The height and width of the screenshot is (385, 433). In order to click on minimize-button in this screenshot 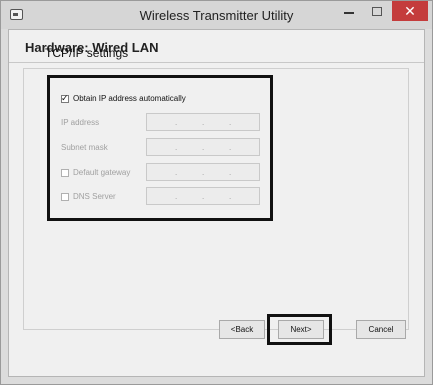, I will do `click(349, 11)`.